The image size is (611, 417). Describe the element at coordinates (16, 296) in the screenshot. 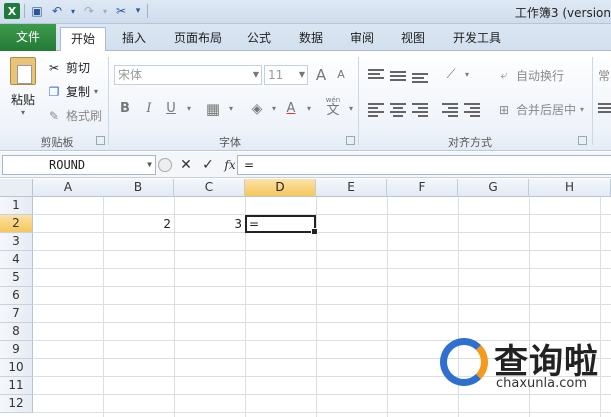

I see `row-header-6: 6` at that location.